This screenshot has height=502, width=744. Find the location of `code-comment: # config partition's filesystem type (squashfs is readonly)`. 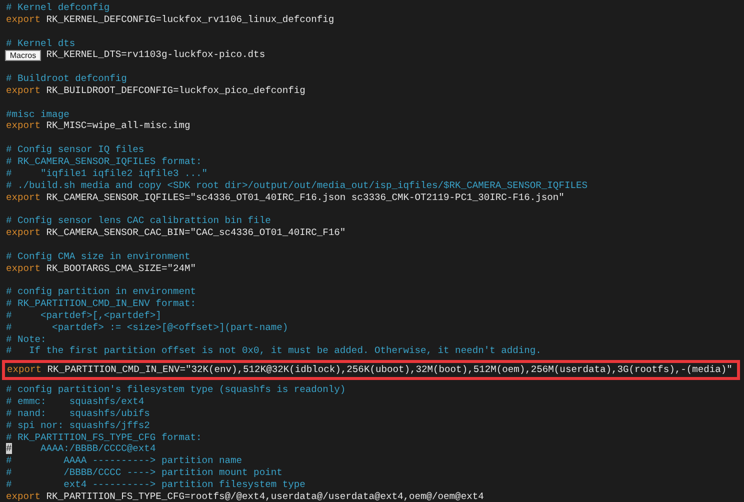

code-comment: # config partition's filesystem type (squashfs is readonly) is located at coordinates (176, 390).